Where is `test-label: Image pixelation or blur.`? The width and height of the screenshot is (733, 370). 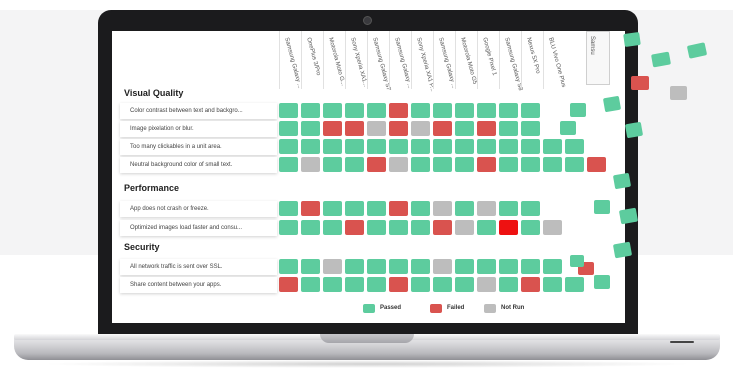
test-label: Image pixelation or blur. is located at coordinates (198, 129).